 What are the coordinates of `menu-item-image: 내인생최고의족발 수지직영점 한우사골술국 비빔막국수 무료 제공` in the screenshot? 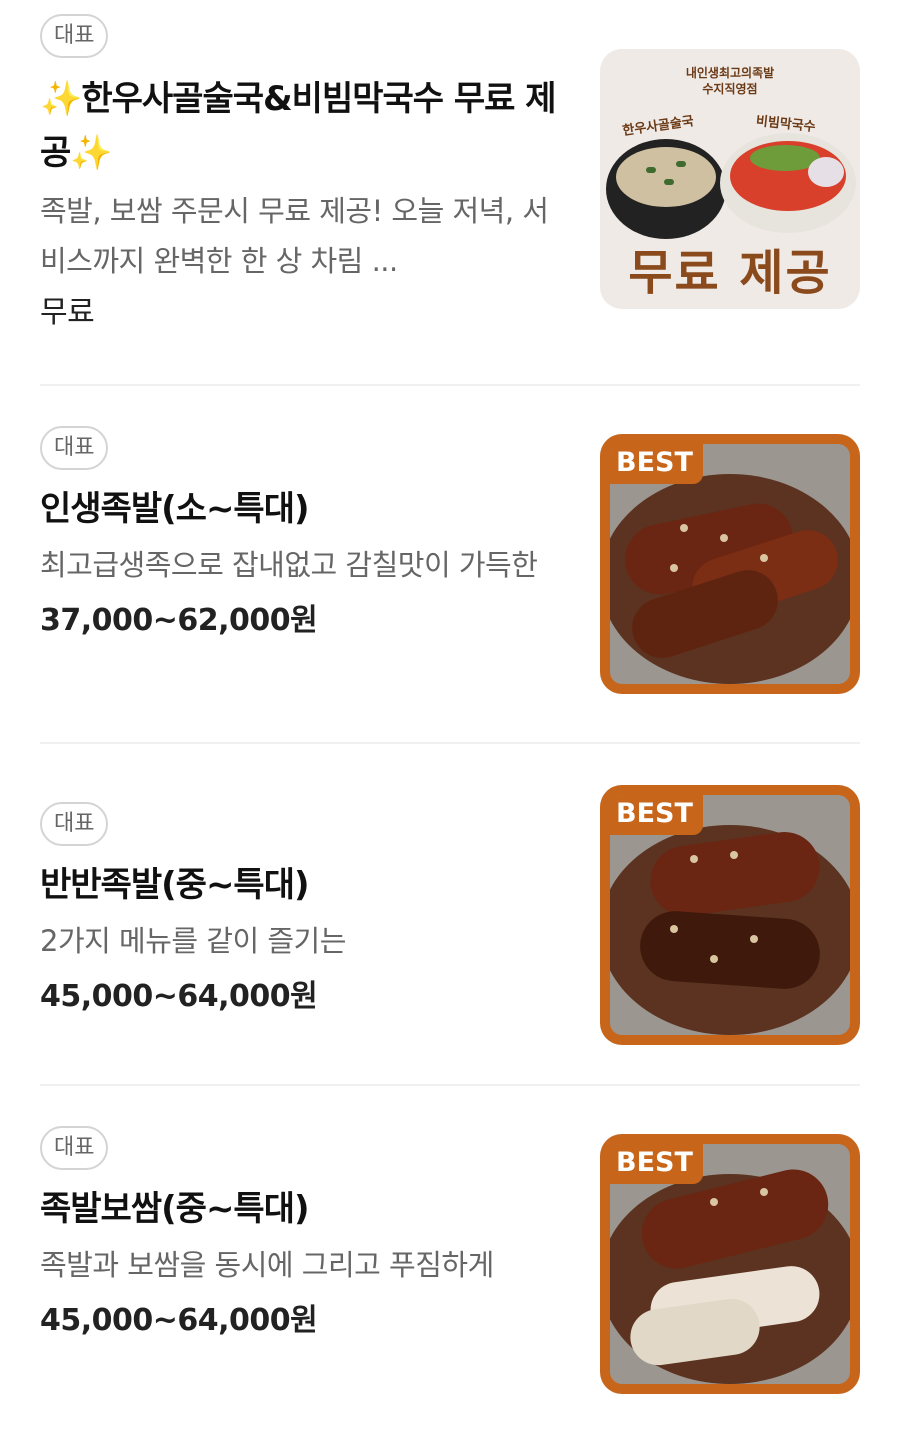 It's located at (730, 179).